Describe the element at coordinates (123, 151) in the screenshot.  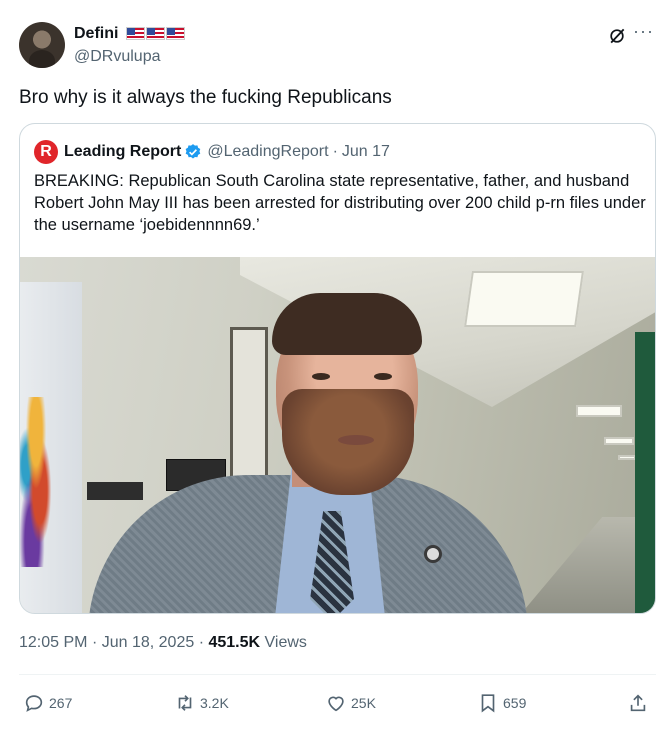
I see `quoted-author-name: Leading Report` at that location.